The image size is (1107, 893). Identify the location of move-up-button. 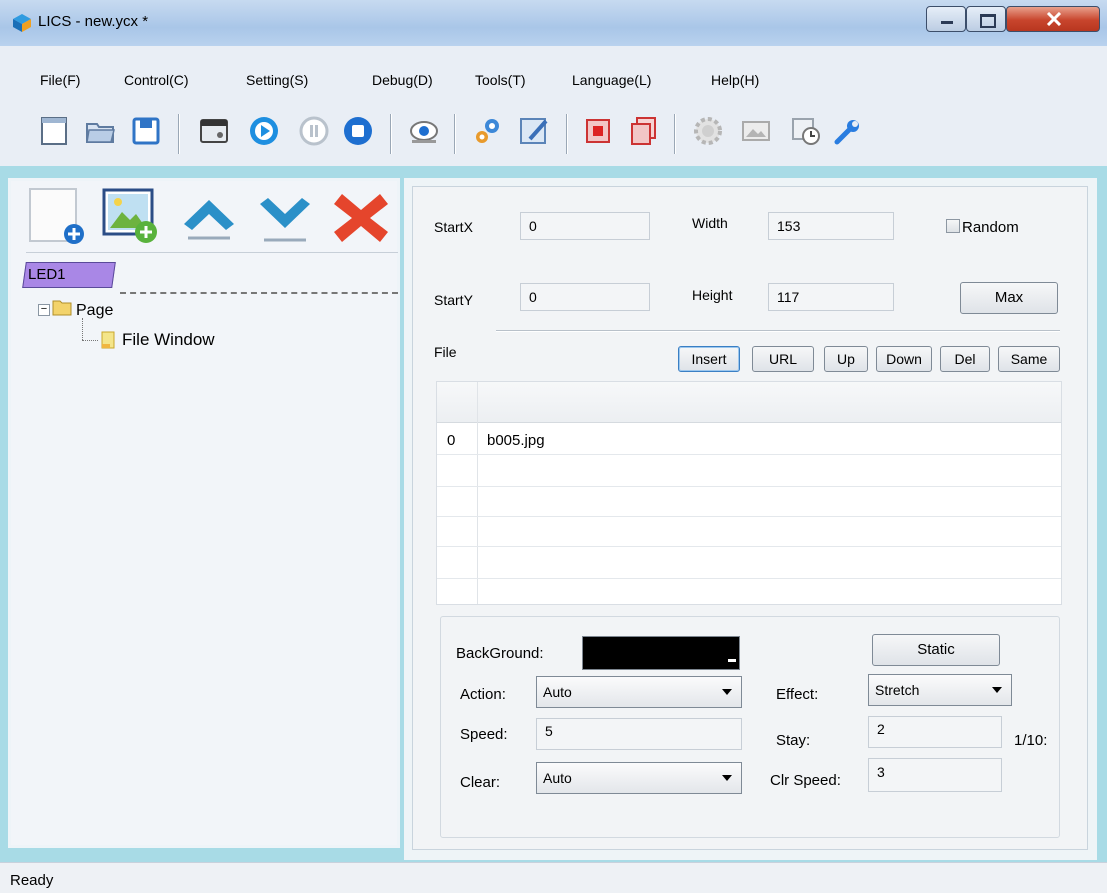
(209, 217).